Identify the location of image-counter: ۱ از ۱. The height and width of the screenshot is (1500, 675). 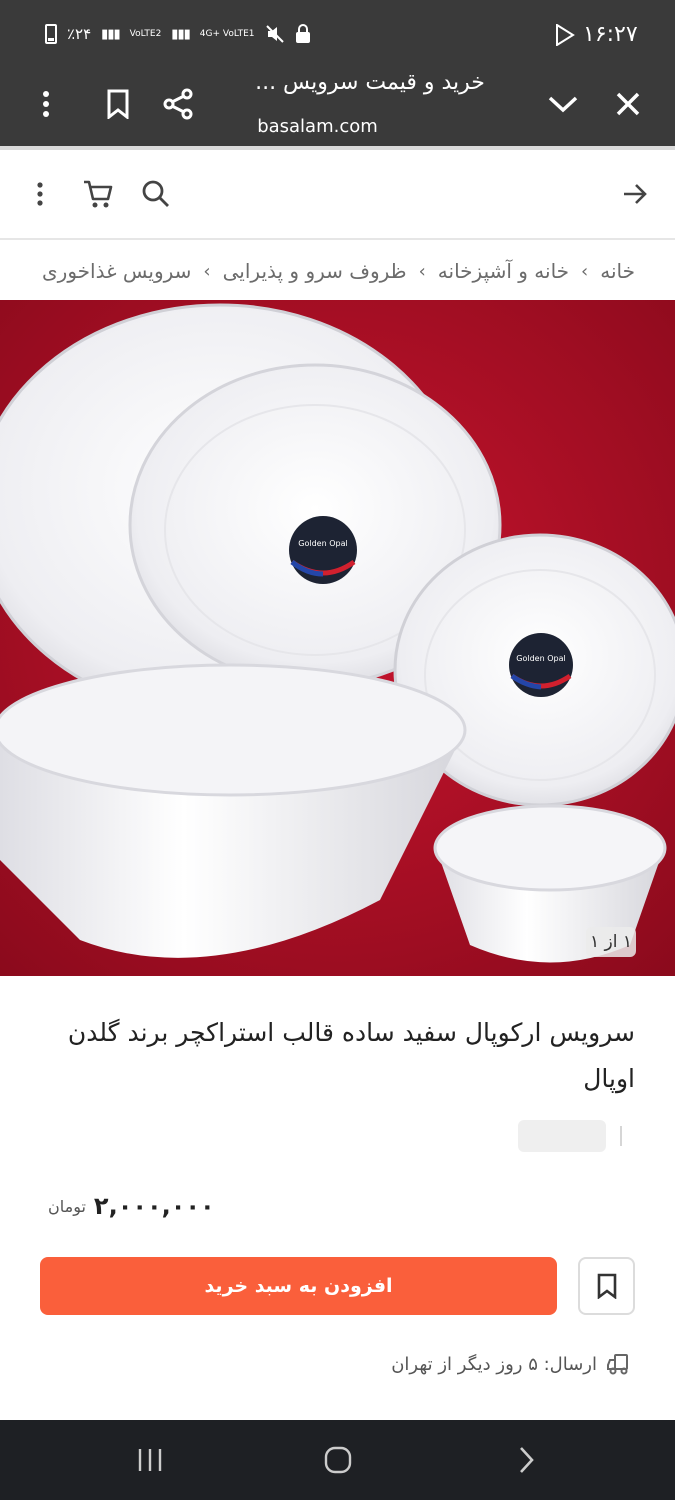
(611, 942).